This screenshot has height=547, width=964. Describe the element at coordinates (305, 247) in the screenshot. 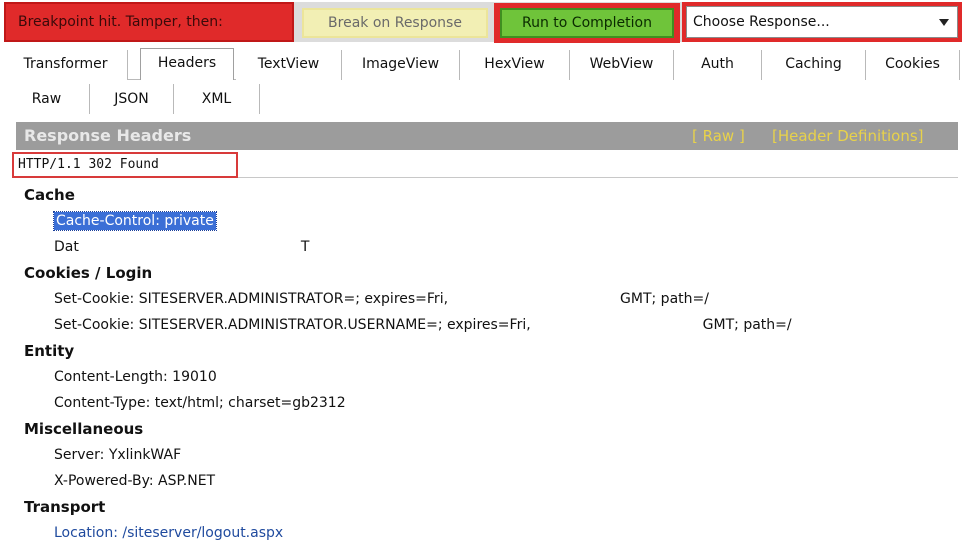

I see `header-date-suffix: T` at that location.